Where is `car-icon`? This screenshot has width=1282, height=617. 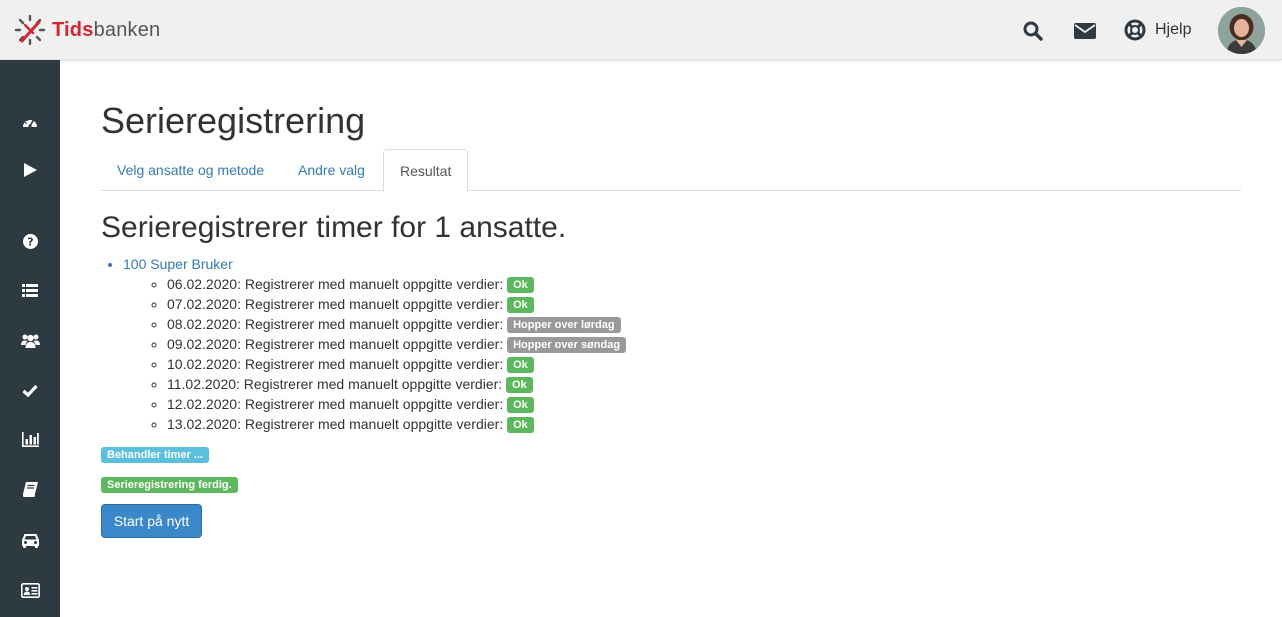 car-icon is located at coordinates (30, 540).